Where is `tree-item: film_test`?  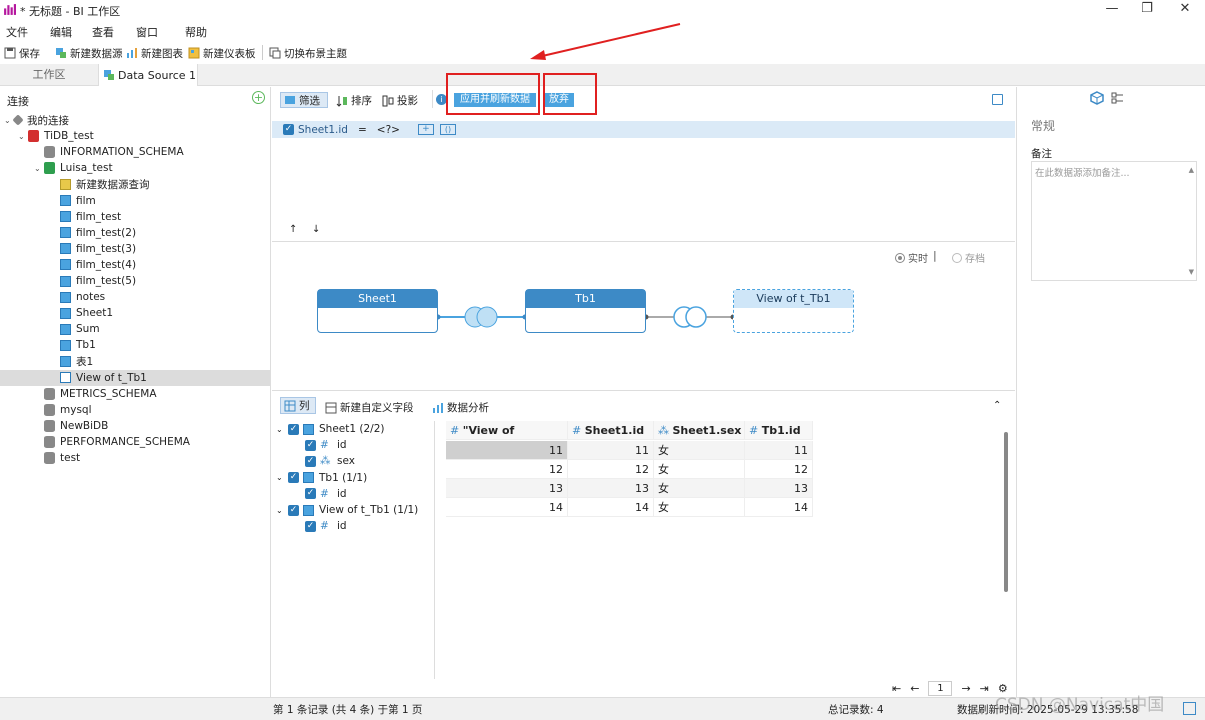
tree-item: film_test is located at coordinates (135, 217).